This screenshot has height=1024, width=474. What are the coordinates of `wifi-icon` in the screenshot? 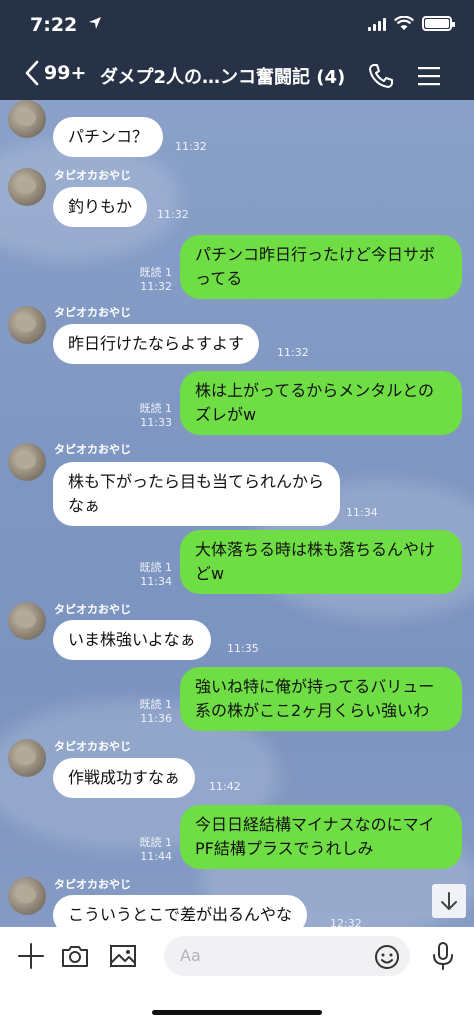 It's located at (404, 23).